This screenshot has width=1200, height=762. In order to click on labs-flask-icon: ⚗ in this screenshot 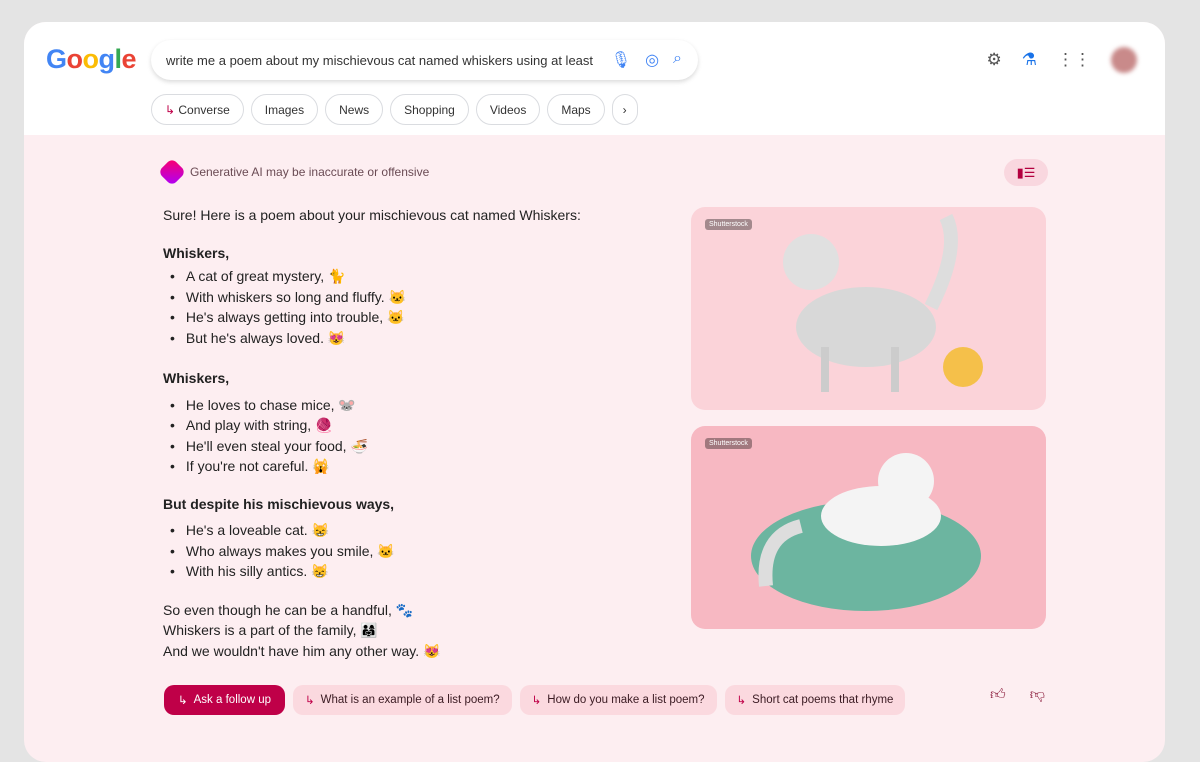, I will do `click(1029, 60)`.